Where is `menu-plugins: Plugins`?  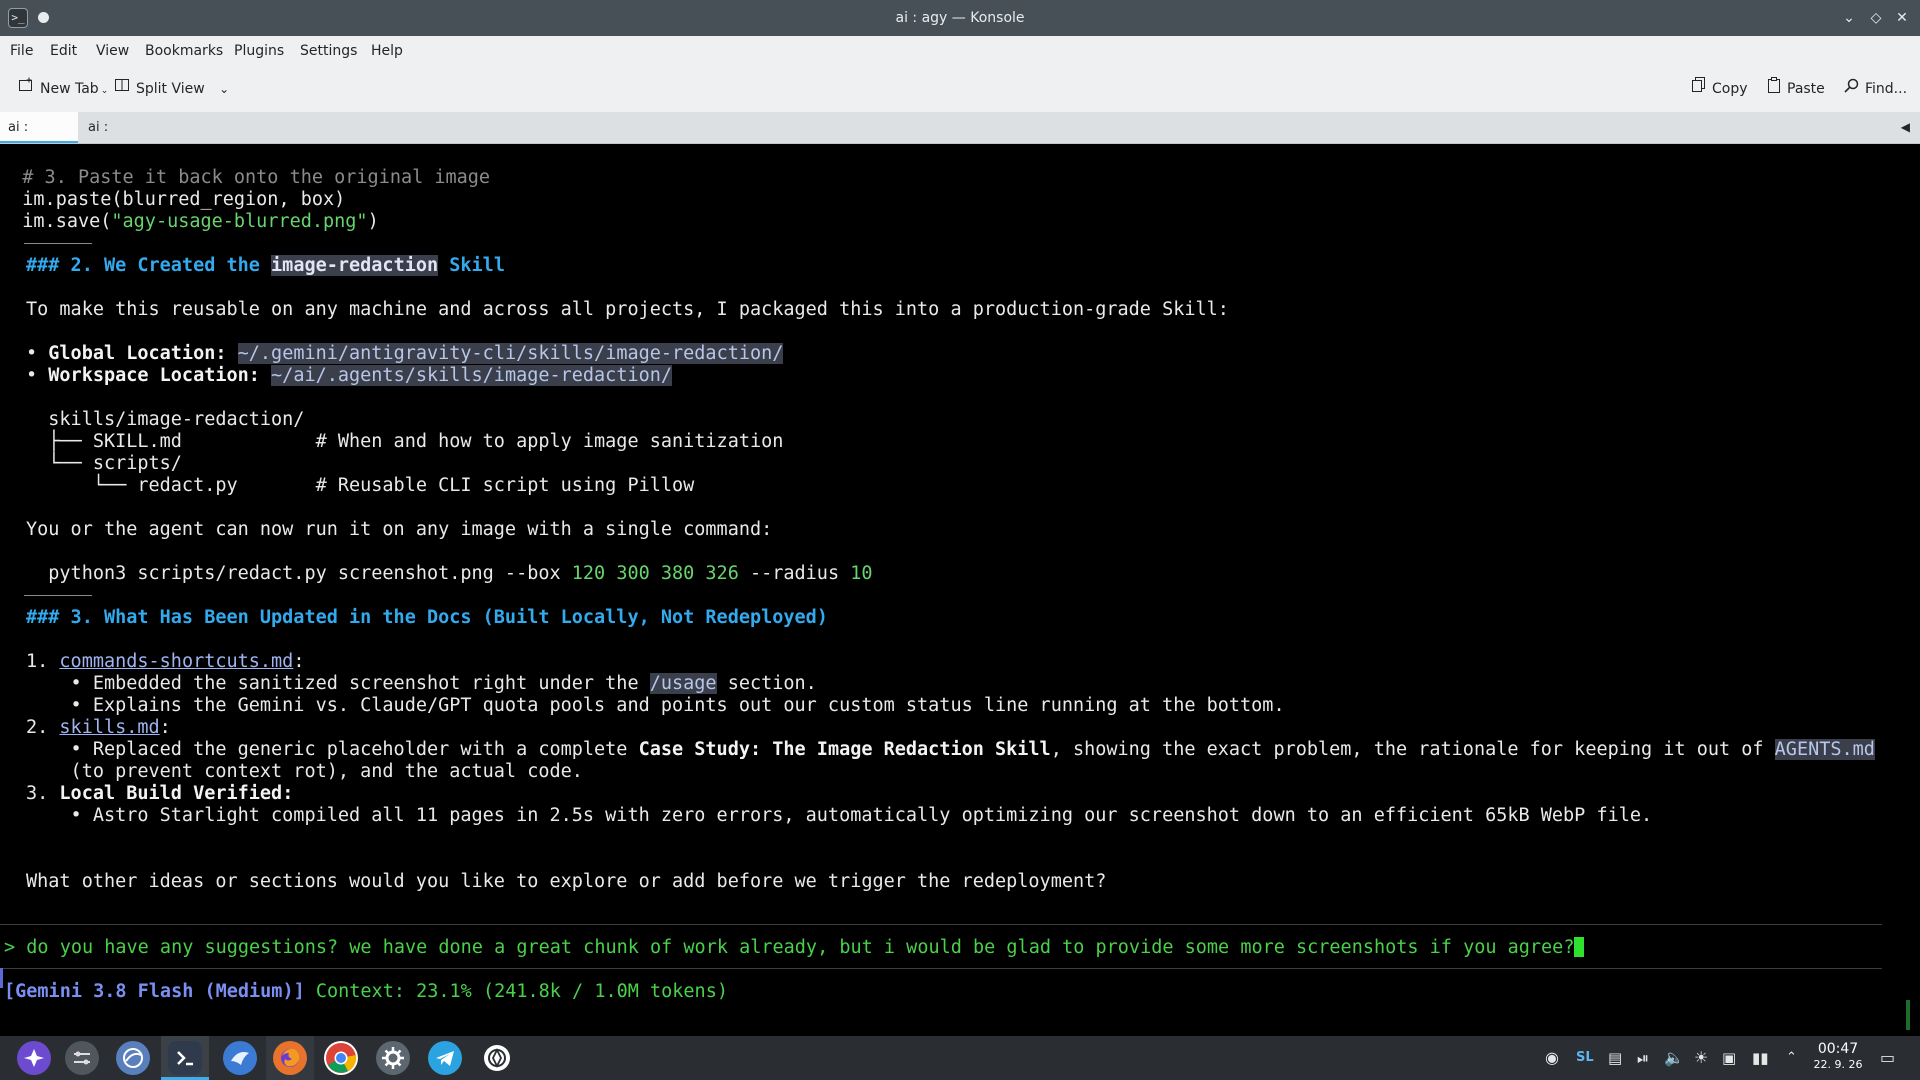 menu-plugins: Plugins is located at coordinates (259, 51).